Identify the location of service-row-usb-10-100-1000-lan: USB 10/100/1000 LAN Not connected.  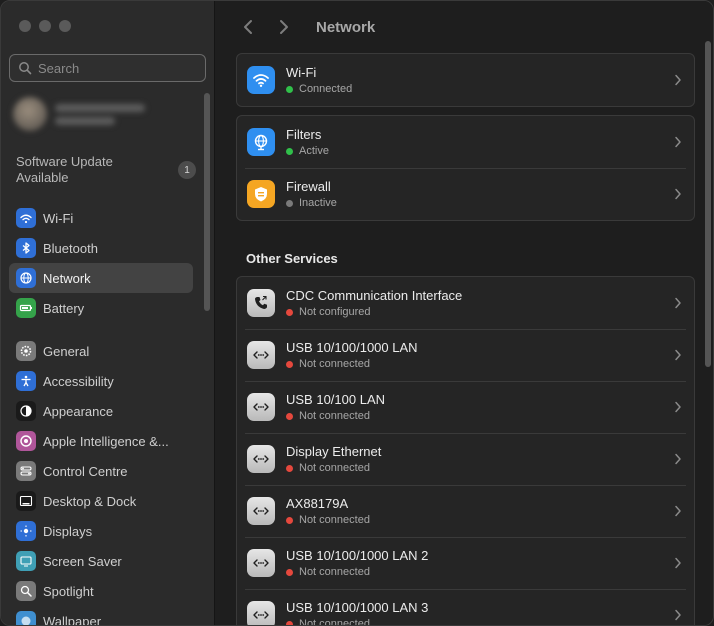
(465, 355).